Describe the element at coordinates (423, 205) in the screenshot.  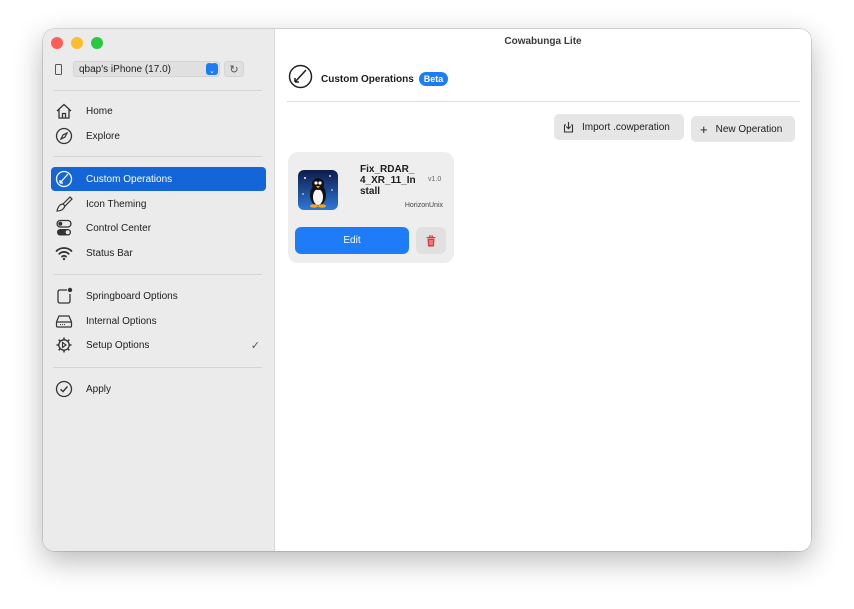
I see `operation-author: HorizonUnix` at that location.